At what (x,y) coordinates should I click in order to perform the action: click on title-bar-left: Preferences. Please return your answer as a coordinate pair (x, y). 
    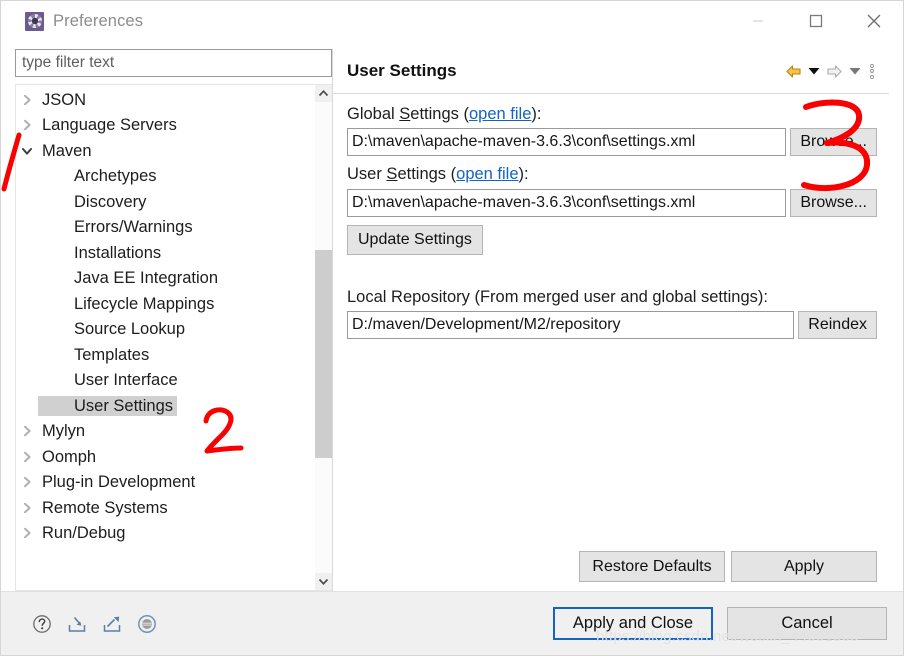
    Looking at the image, I should click on (72, 21).